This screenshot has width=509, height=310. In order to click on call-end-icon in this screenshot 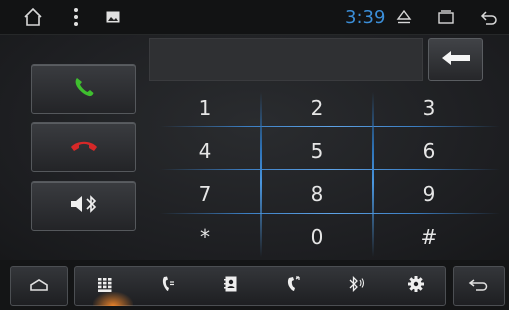, I will do `click(84, 147)`.